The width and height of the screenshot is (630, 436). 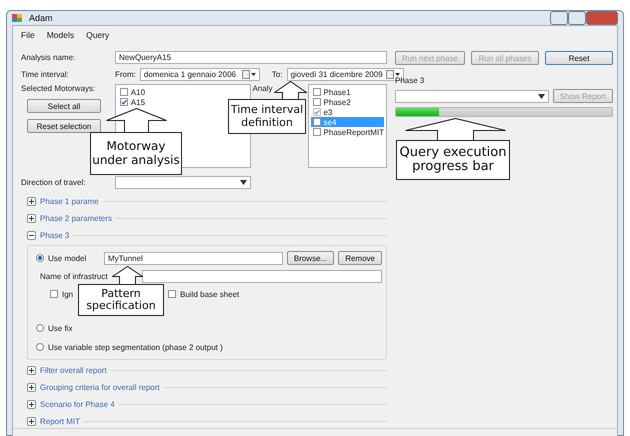 I want to click on section-title: Filter overall report, so click(x=73, y=370).